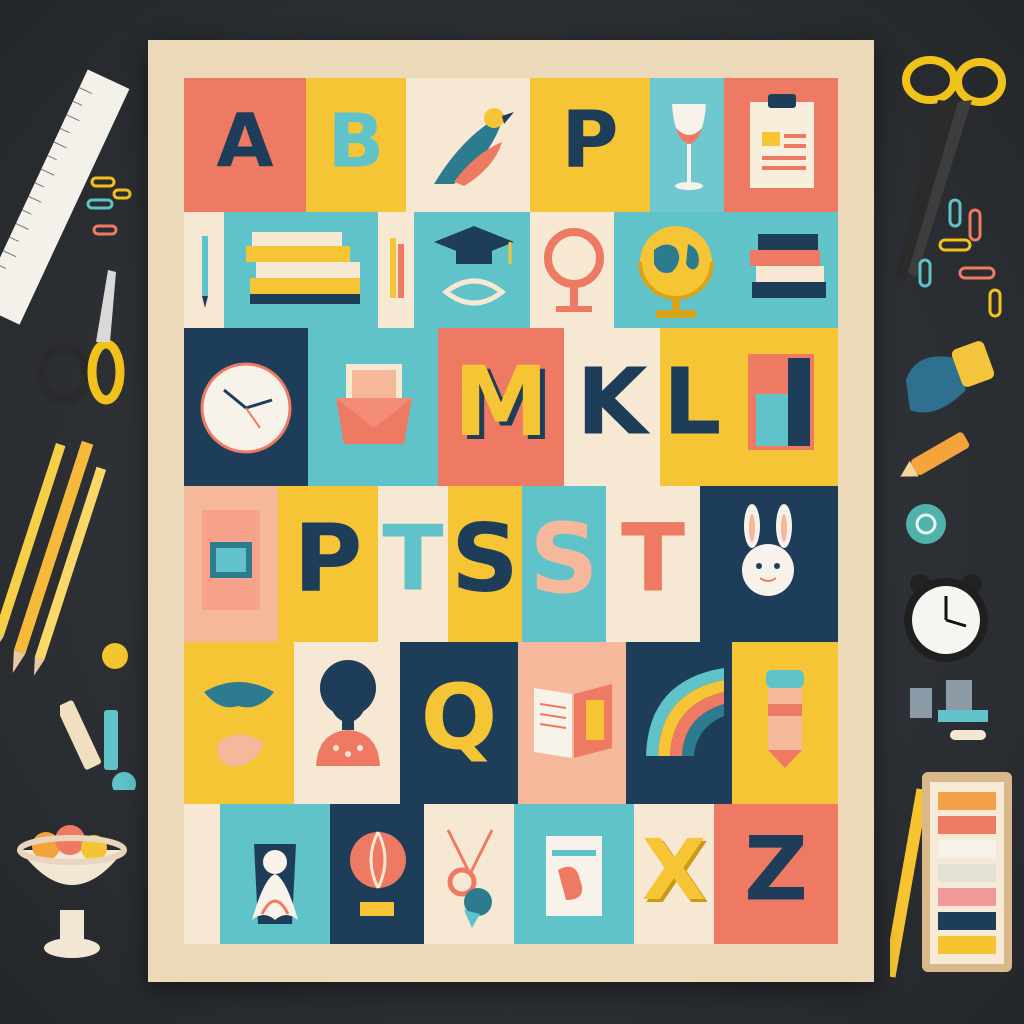 Image resolution: width=1024 pixels, height=1024 pixels. I want to click on letter-q: Q, so click(459, 718).